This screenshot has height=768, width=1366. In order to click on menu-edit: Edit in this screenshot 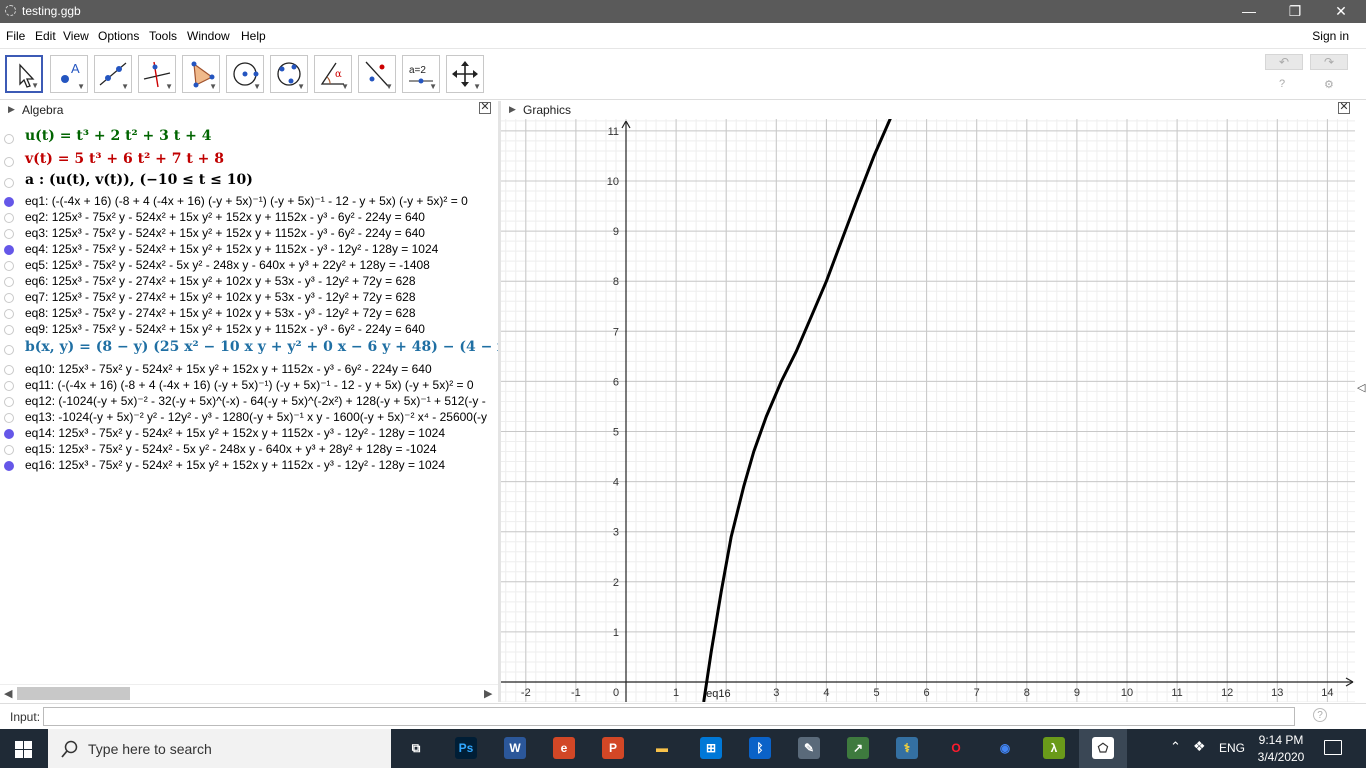, I will do `click(45, 36)`.